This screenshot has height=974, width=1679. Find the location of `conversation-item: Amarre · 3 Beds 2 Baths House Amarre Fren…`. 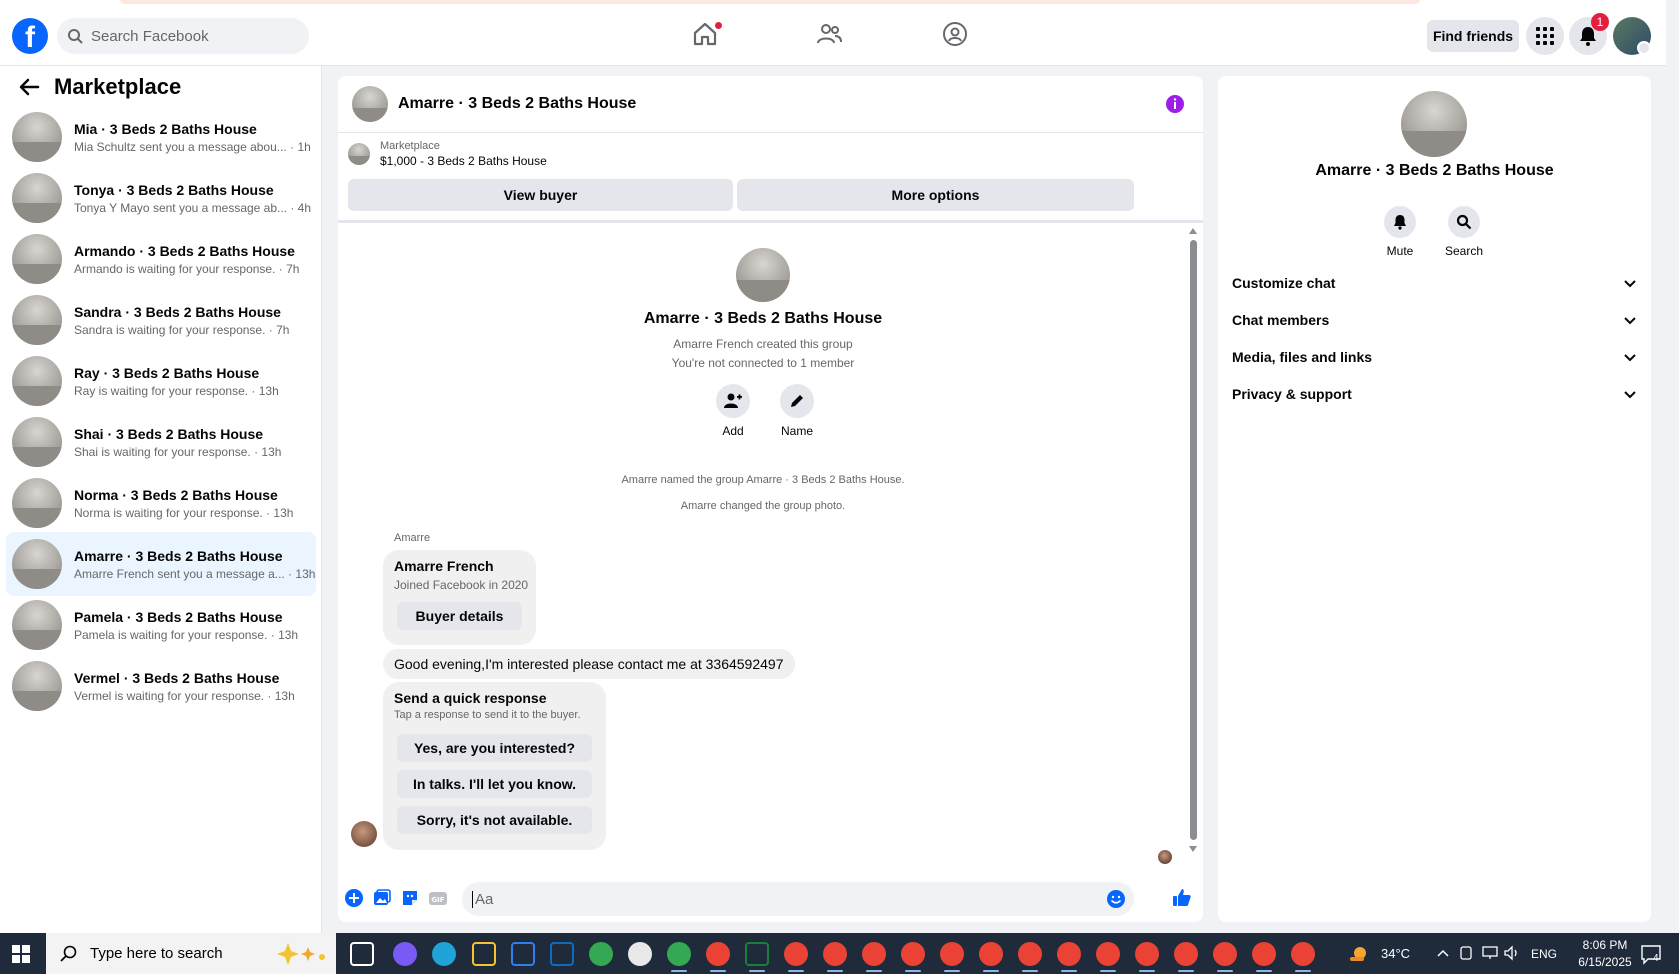

conversation-item: Amarre · 3 Beds 2 Baths House Amarre Fren… is located at coordinates (161, 564).